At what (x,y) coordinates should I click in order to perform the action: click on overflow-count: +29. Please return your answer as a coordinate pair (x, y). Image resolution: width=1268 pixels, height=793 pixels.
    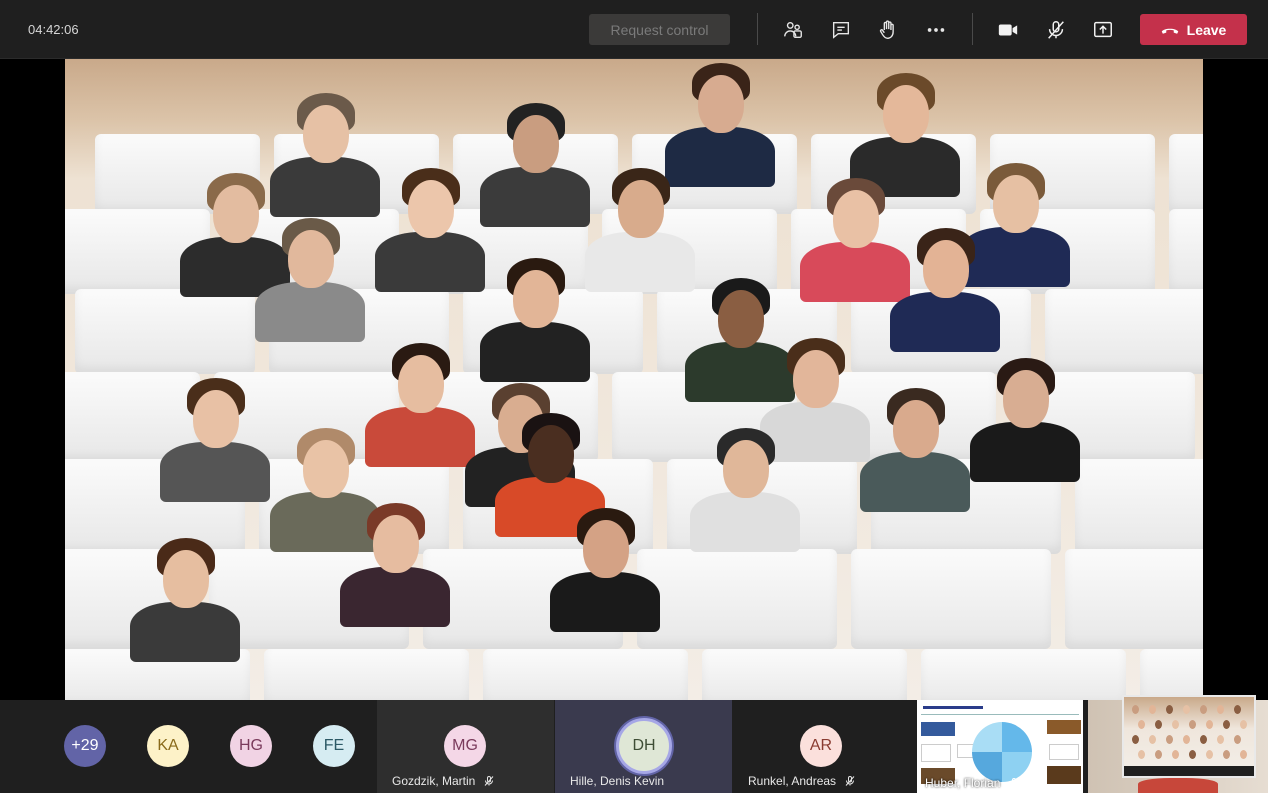
    Looking at the image, I should click on (85, 745).